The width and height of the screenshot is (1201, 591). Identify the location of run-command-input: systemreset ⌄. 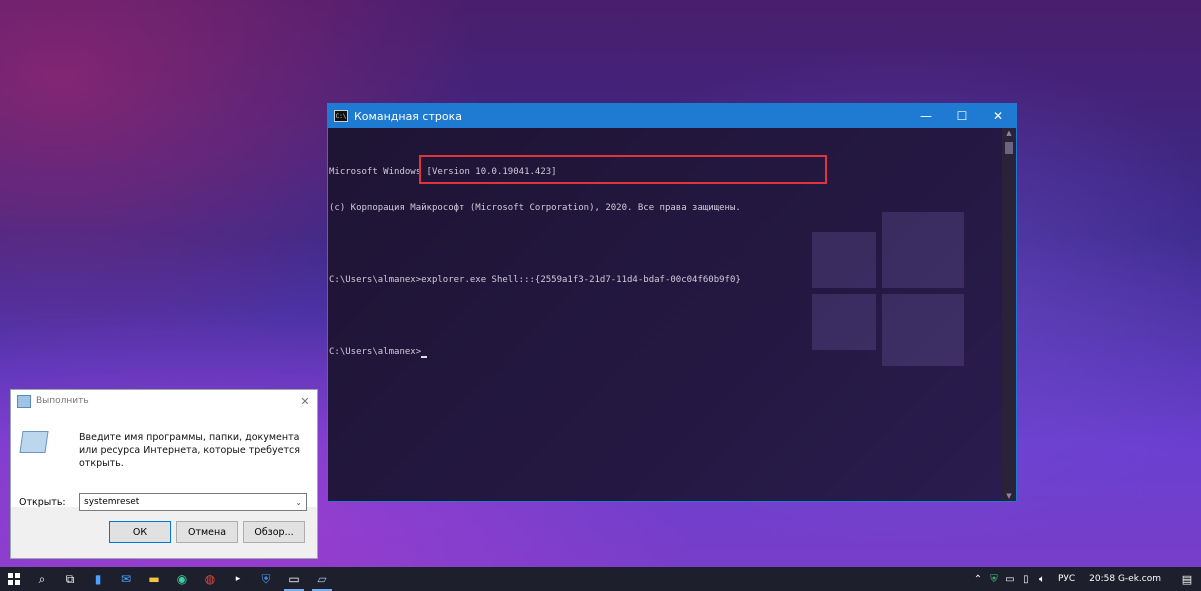
(193, 502).